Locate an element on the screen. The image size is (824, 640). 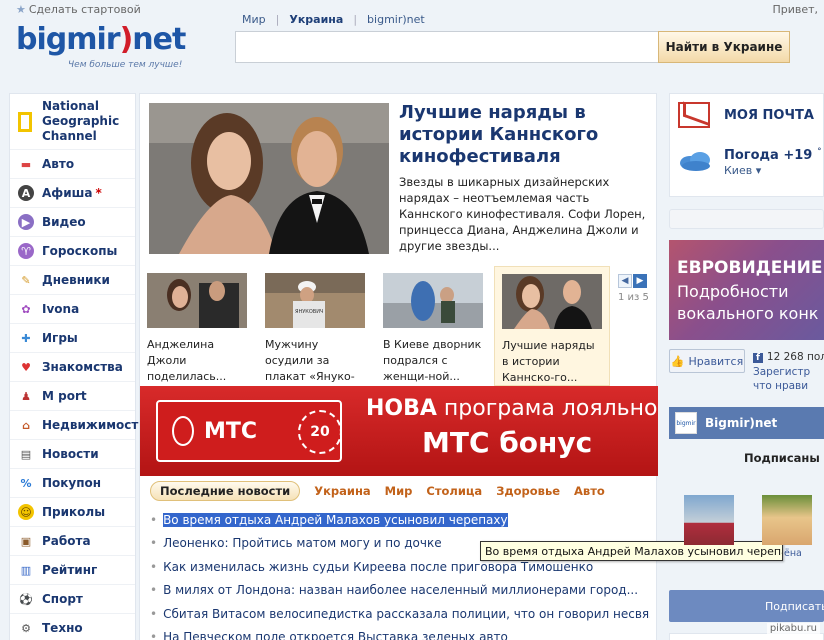
site-logo: bigmir)net Чем больше тем лучше! is located at coordinates (106, 47).